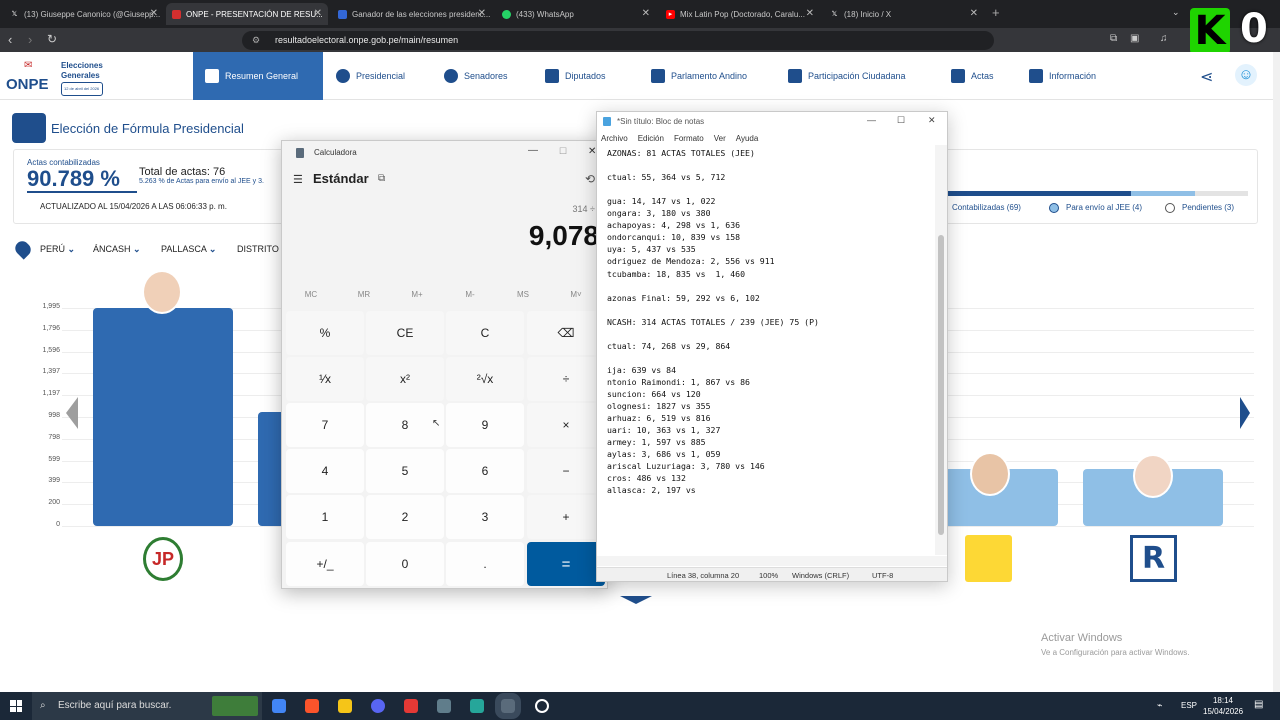  I want to click on back-icon: ‹, so click(10, 39).